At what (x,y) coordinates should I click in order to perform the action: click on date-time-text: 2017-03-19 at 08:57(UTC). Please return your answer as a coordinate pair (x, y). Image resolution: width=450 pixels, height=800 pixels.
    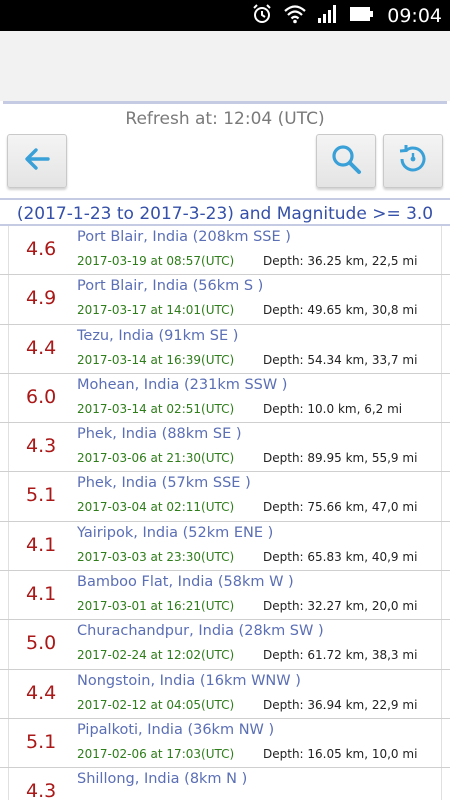
    Looking at the image, I should click on (156, 261).